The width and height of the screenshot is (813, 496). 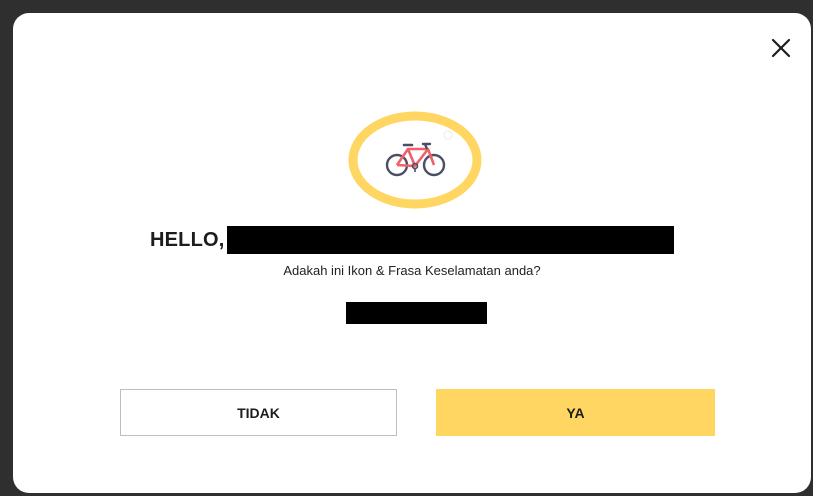 What do you see at coordinates (416, 313) in the screenshot?
I see `redacted-safety-phrase` at bounding box center [416, 313].